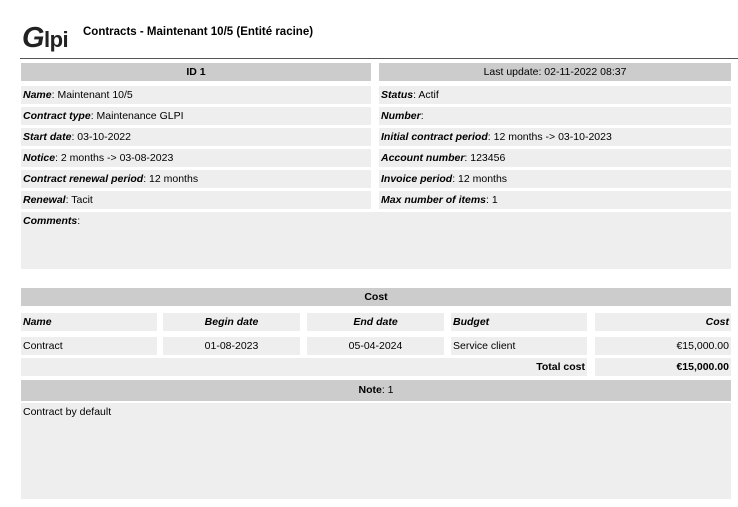  I want to click on field-label: Number, so click(401, 116).